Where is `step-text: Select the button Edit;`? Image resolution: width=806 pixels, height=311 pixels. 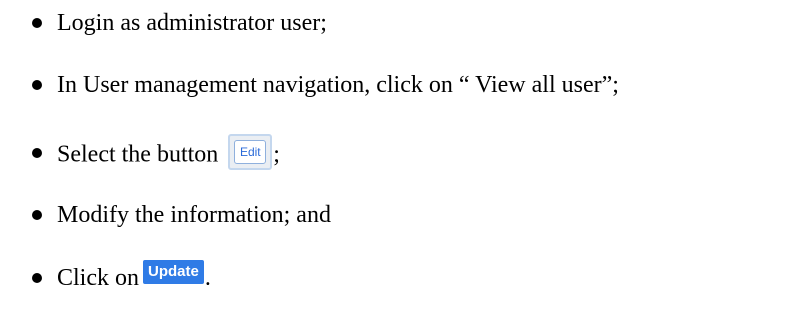
step-text: Select the button Edit; is located at coordinates (168, 154).